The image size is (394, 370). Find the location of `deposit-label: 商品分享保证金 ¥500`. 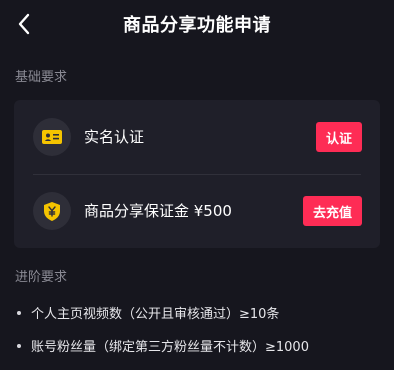

deposit-label: 商品分享保证金 ¥500 is located at coordinates (158, 211).